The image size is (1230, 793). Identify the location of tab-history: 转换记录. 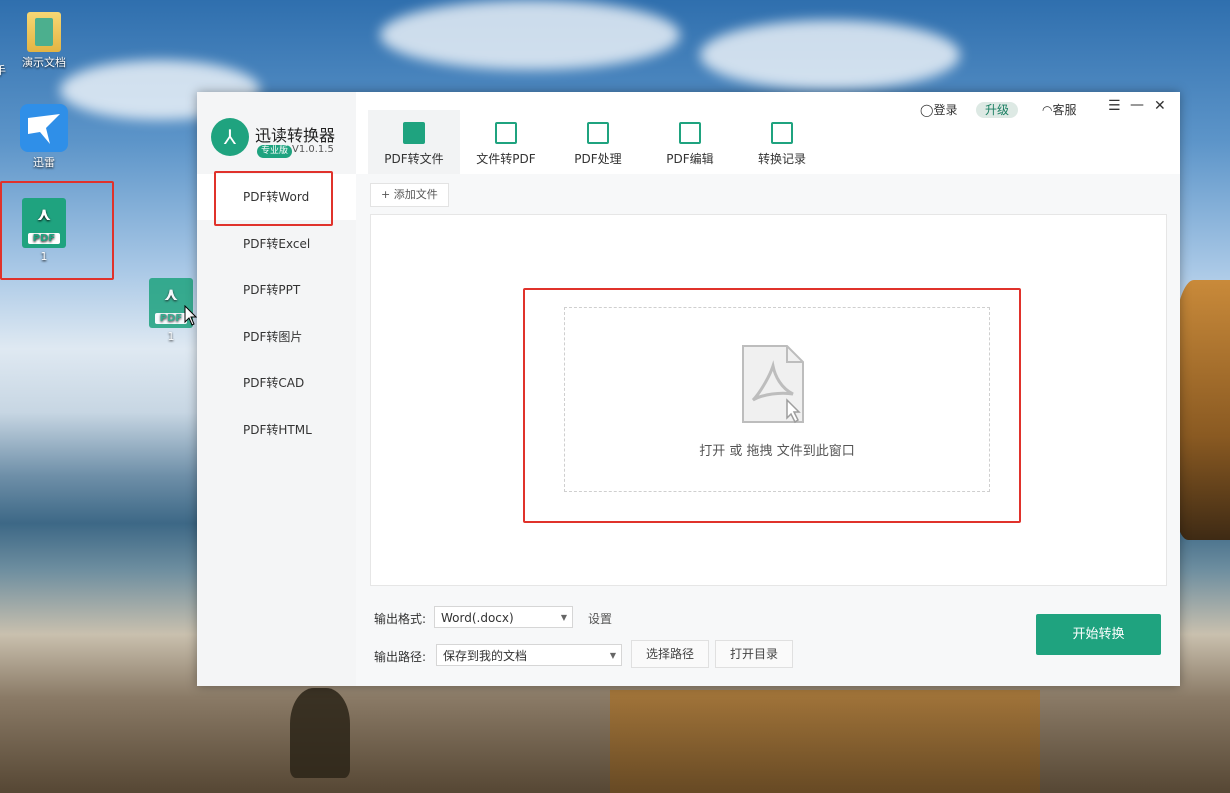
(782, 141).